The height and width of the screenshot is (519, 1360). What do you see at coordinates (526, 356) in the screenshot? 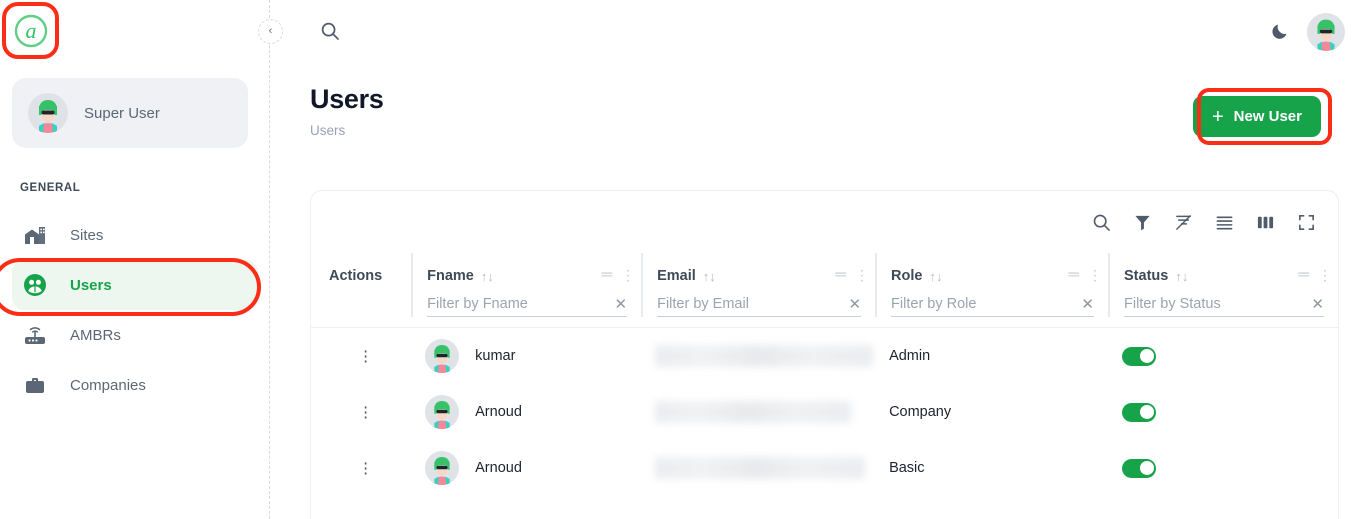
I see `cell-fname: kumar` at bounding box center [526, 356].